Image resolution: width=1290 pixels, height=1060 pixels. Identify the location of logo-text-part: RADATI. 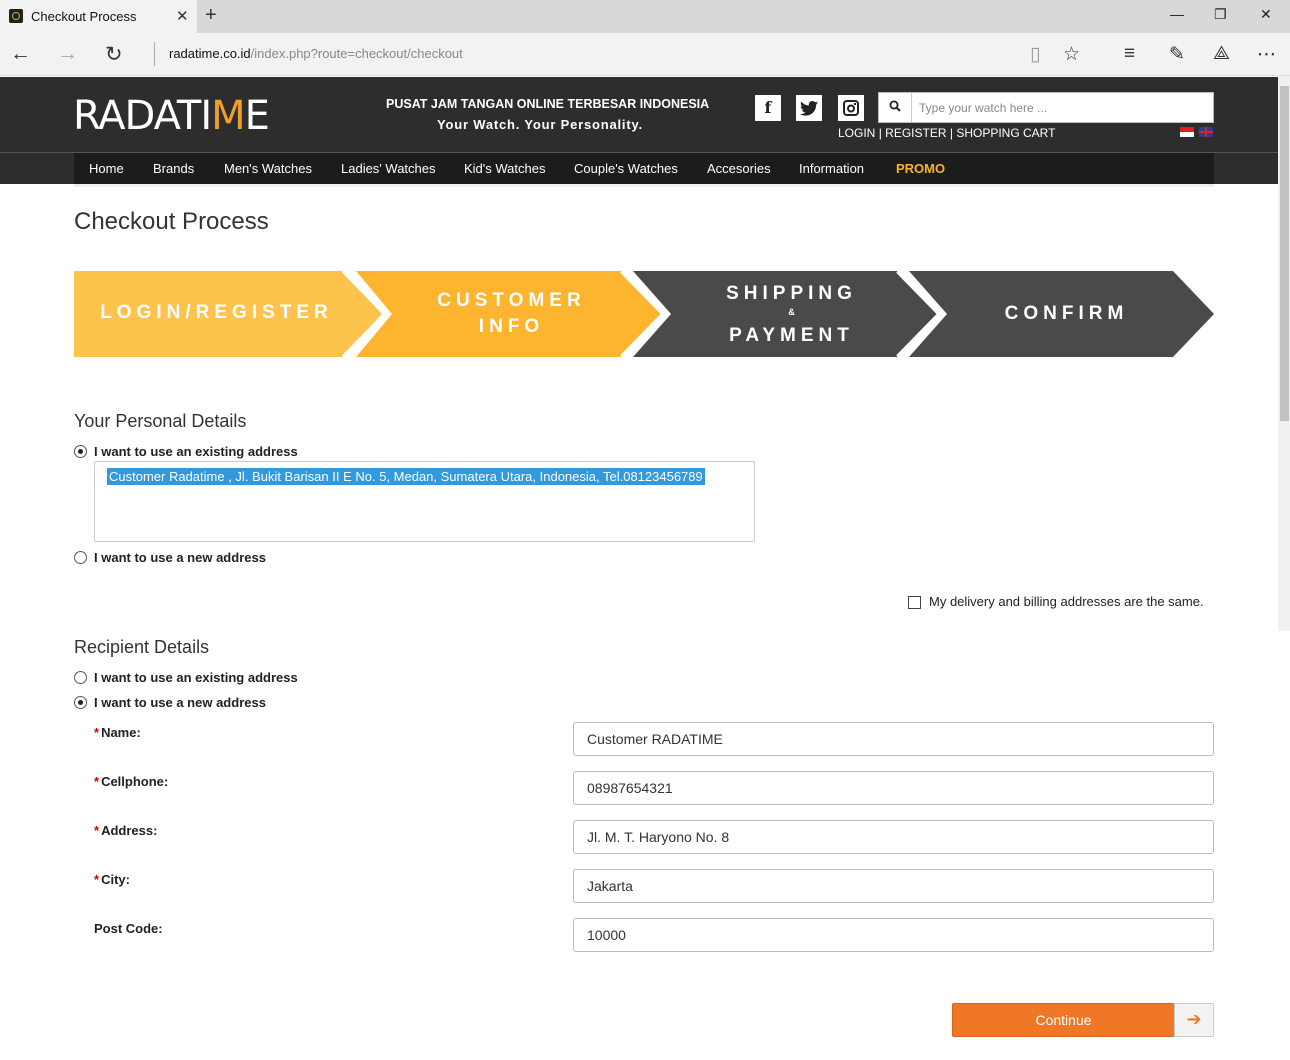
(142, 116).